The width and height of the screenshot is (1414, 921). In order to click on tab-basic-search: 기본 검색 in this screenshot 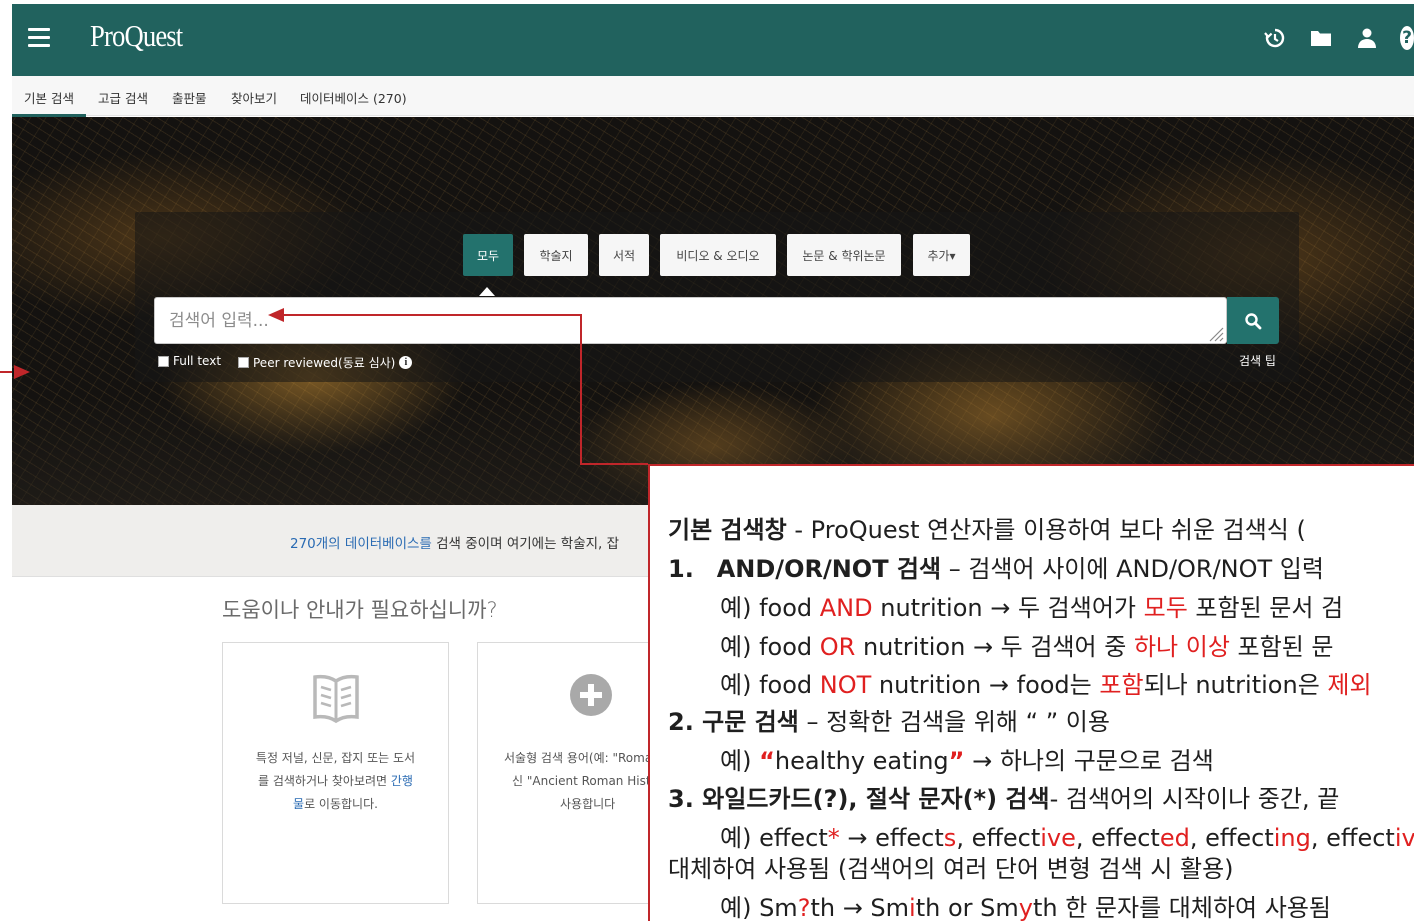, I will do `click(49, 102)`.